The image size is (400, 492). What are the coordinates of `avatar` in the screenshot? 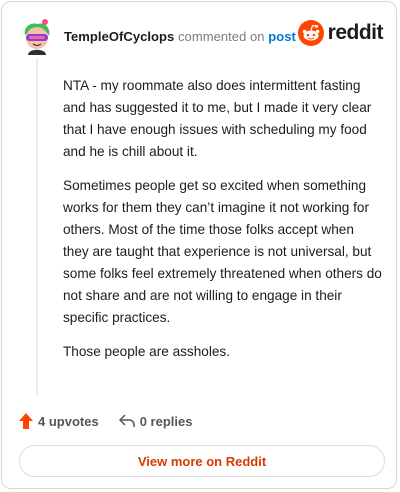 It's located at (37, 36).